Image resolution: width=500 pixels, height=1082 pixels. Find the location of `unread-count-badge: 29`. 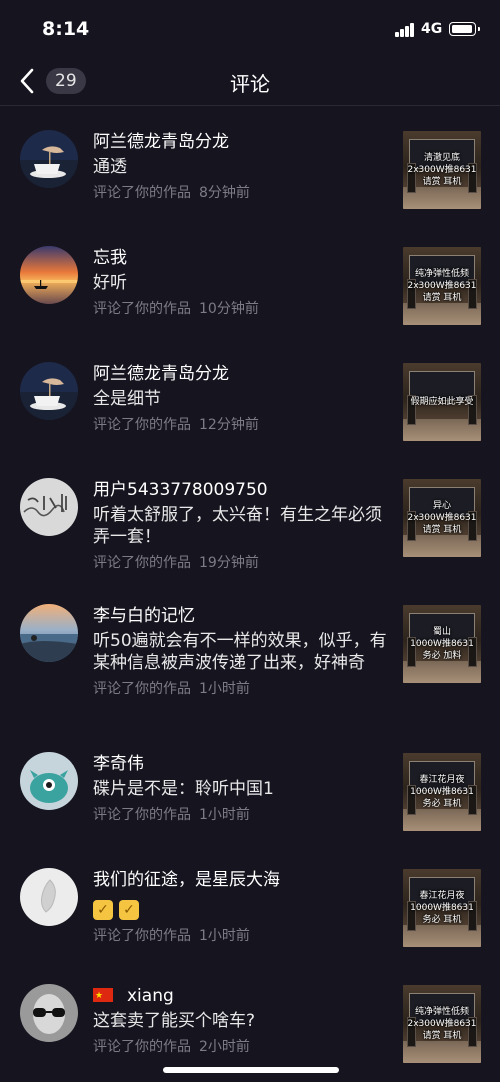

unread-count-badge: 29 is located at coordinates (66, 81).